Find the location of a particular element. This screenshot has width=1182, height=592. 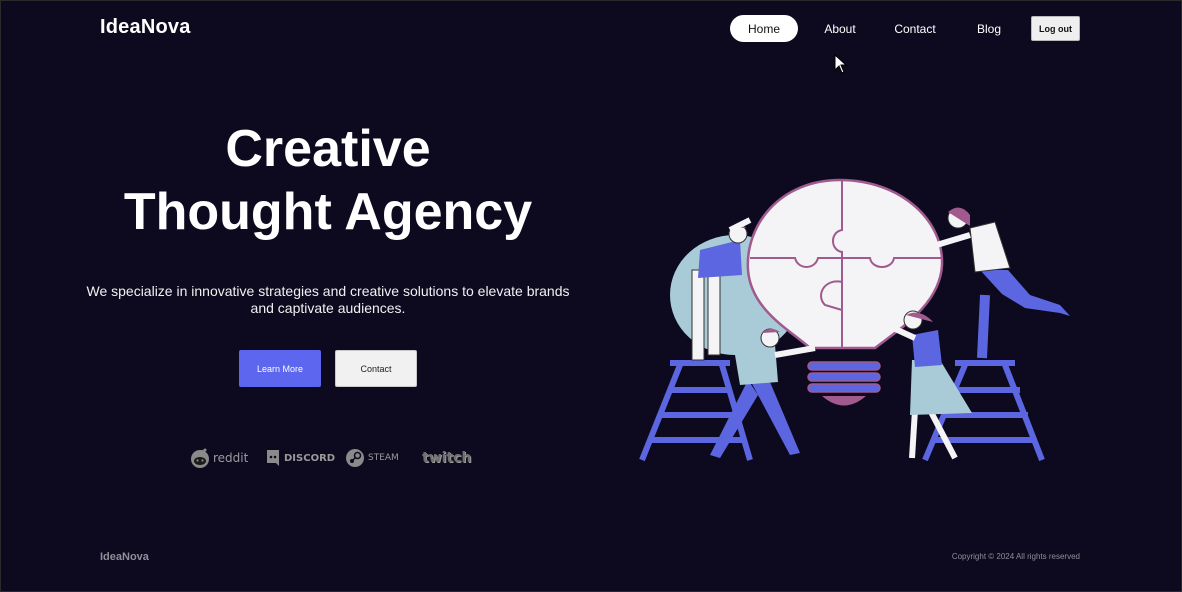

partner-name-twitch: twitch is located at coordinates (447, 458).